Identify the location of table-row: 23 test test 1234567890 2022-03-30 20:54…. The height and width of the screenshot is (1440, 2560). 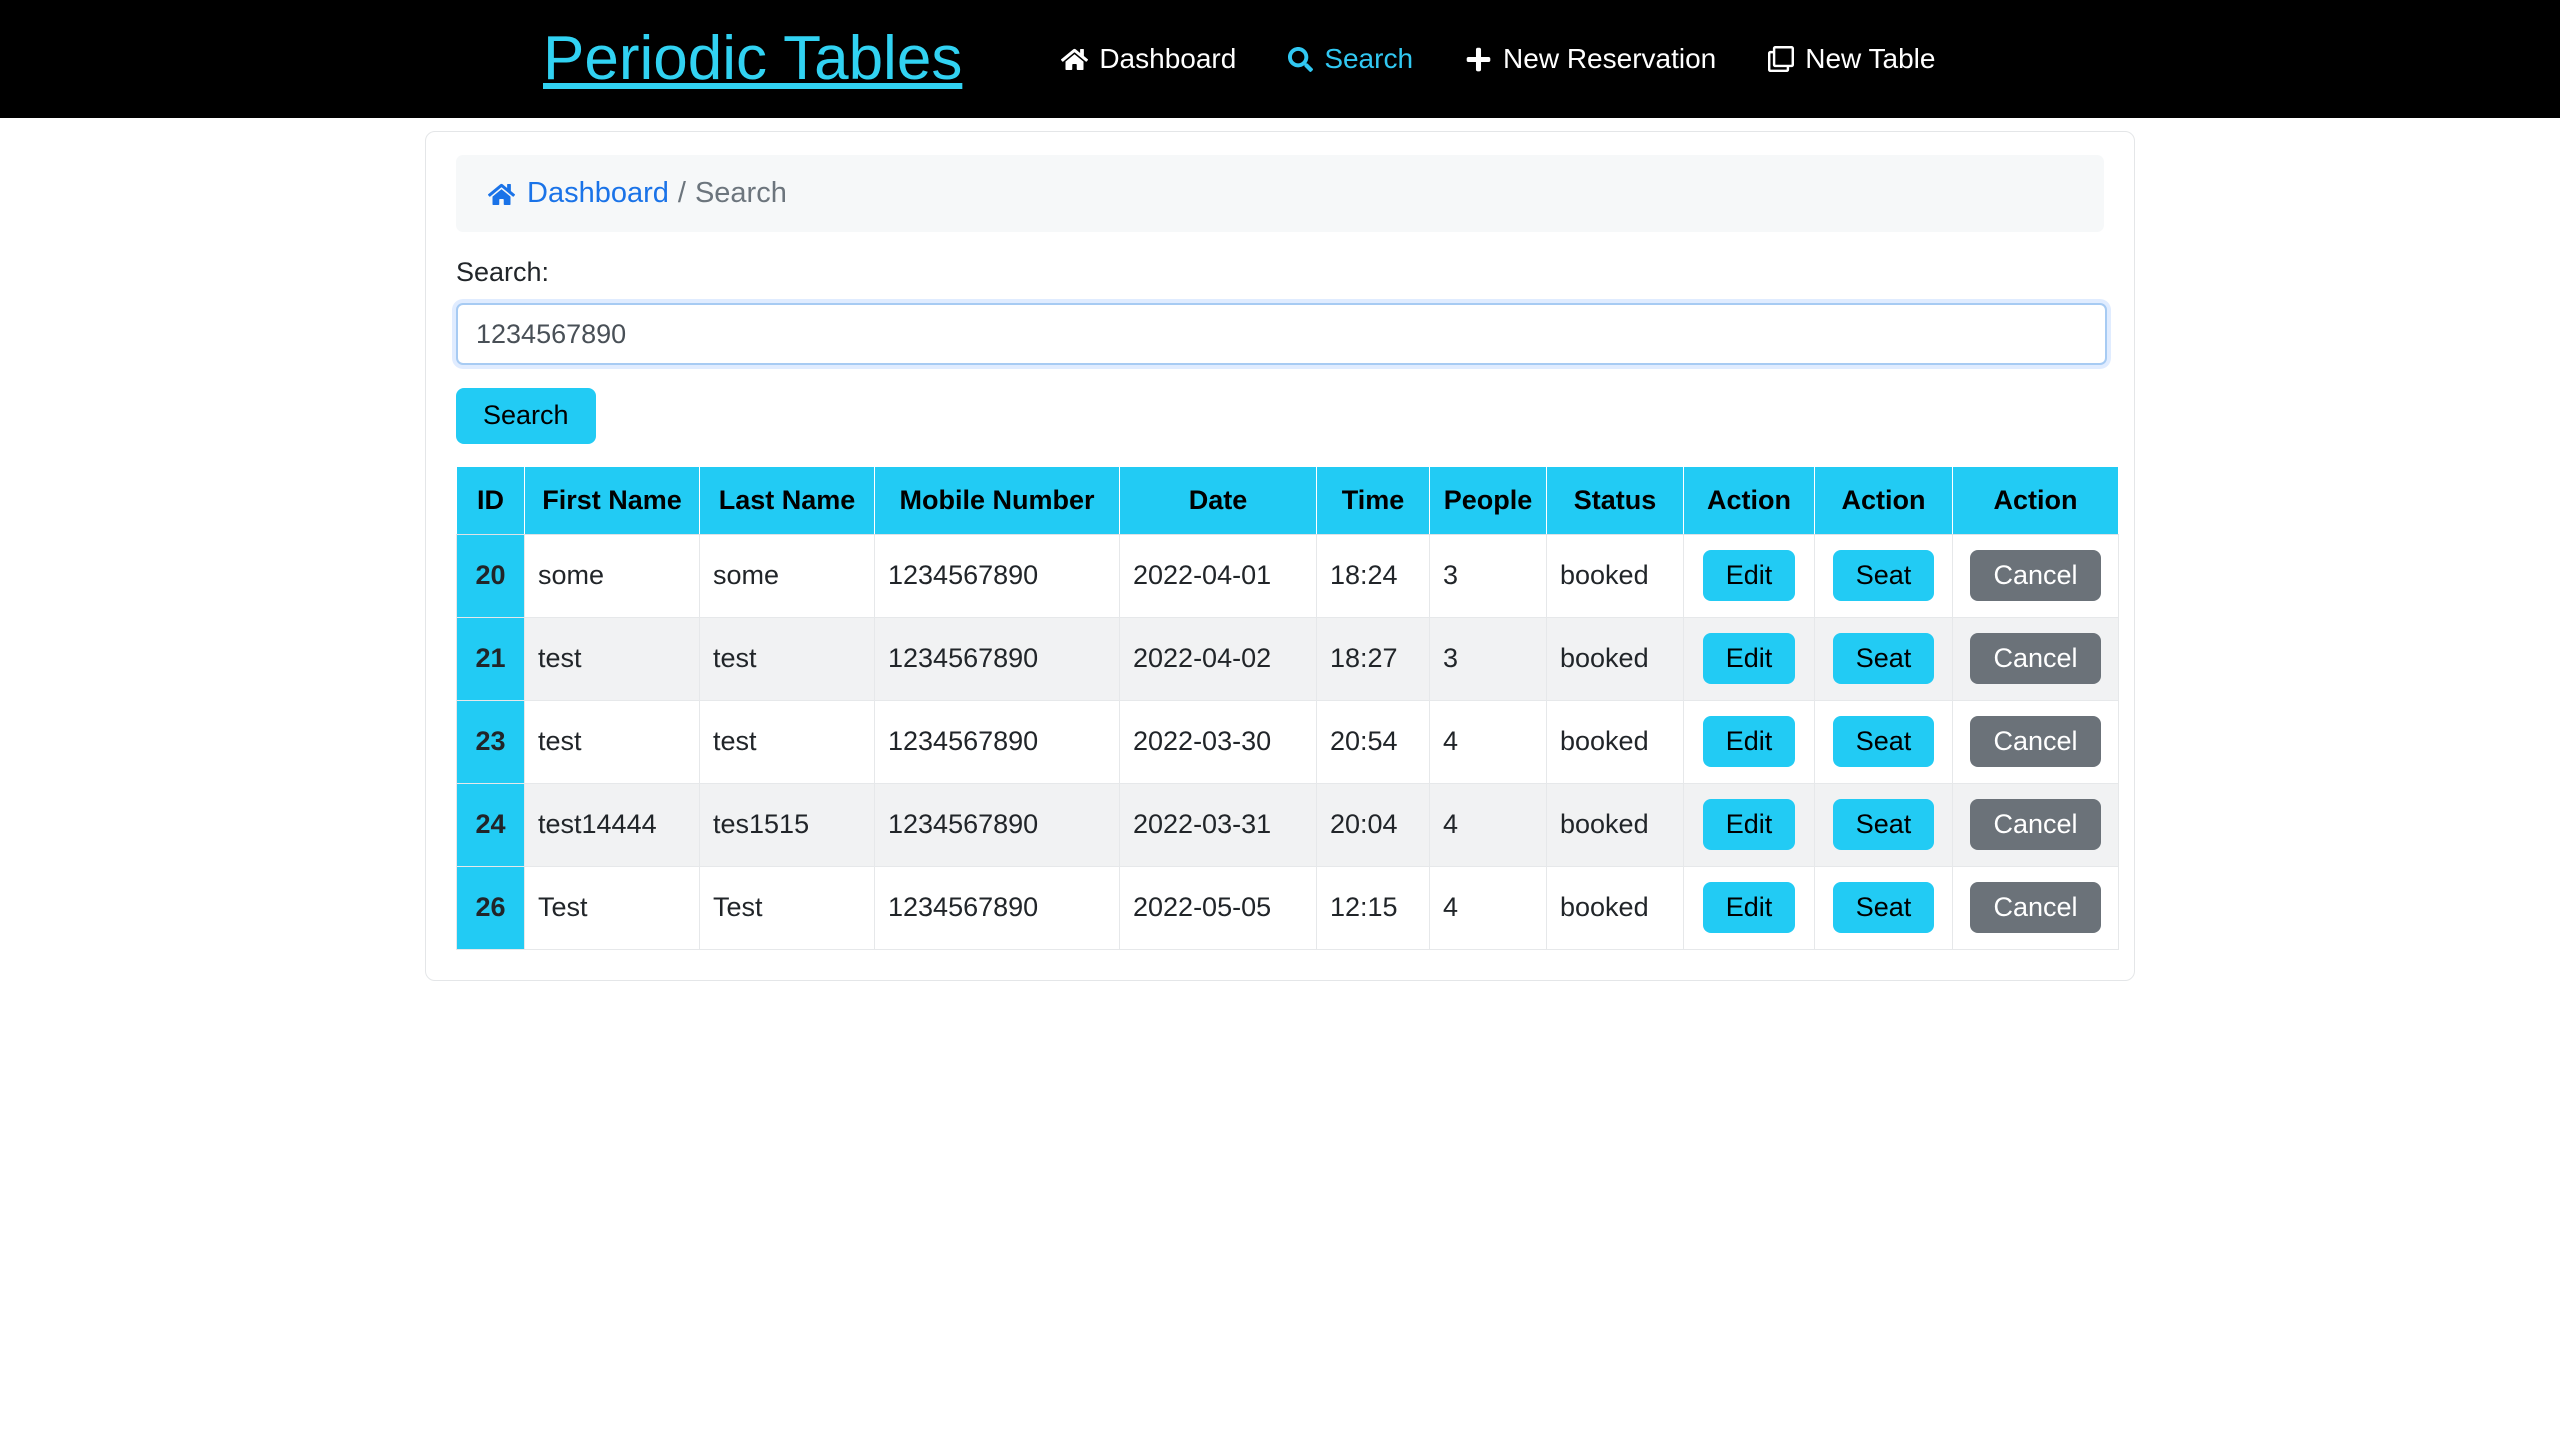
(1287, 741).